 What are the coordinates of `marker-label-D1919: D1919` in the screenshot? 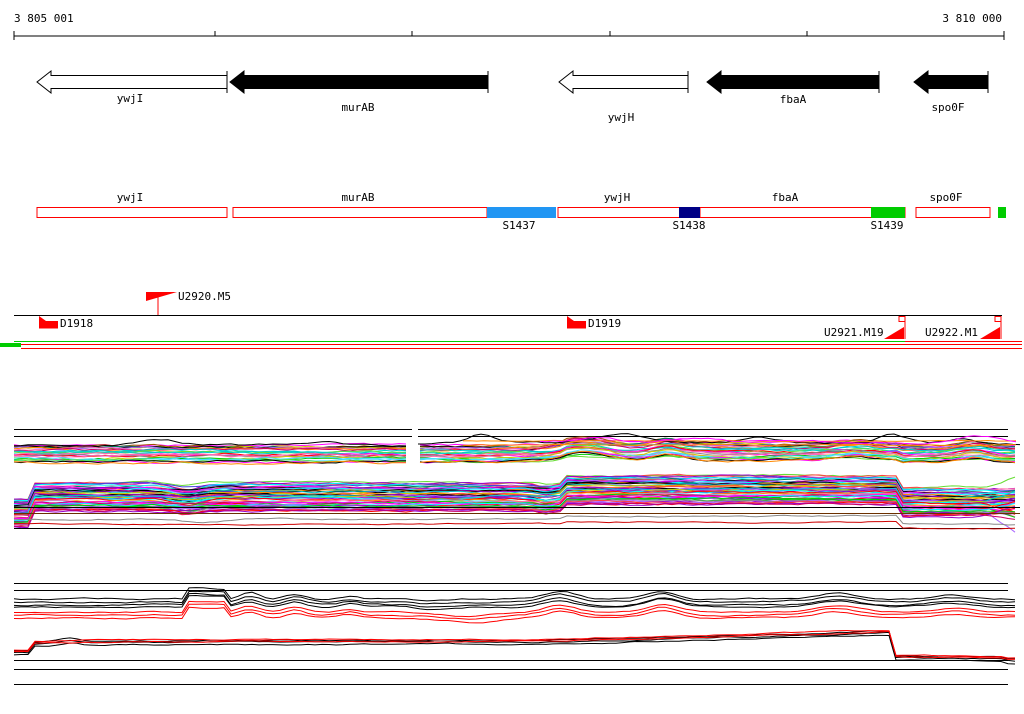 It's located at (605, 323).